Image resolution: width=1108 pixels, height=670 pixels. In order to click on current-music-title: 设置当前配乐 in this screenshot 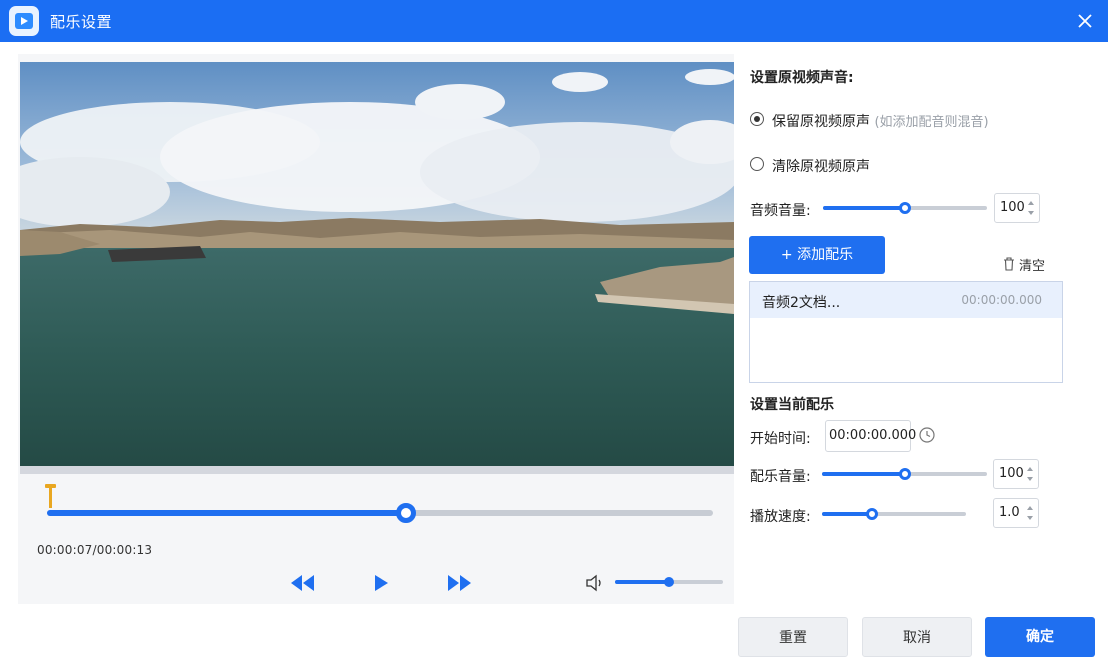, I will do `click(792, 405)`.